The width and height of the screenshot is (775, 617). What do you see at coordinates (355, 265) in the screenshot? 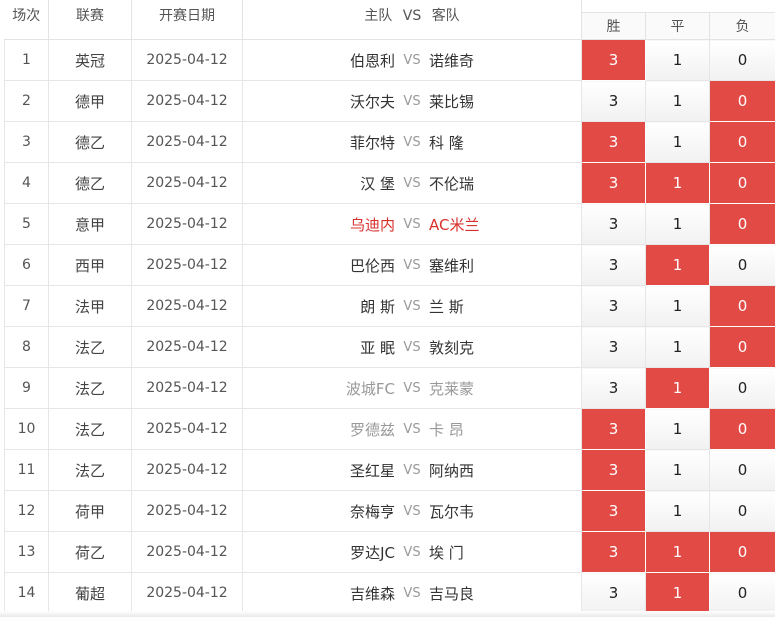
I see `home-team: 巴伦西` at bounding box center [355, 265].